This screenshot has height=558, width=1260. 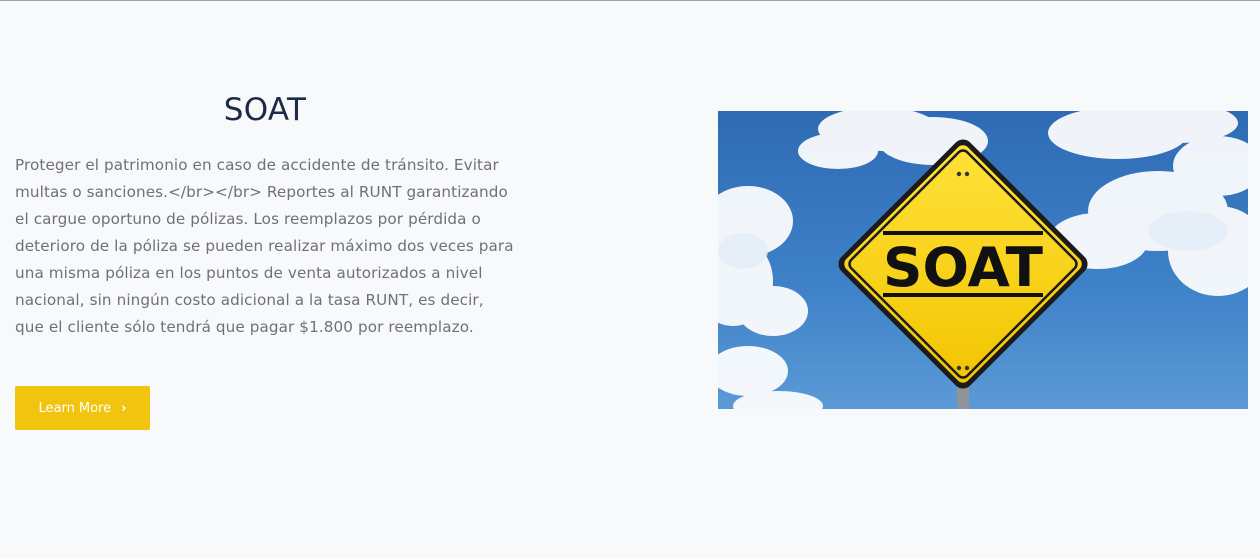 I want to click on learn-more-label: Learn More, so click(x=75, y=408).